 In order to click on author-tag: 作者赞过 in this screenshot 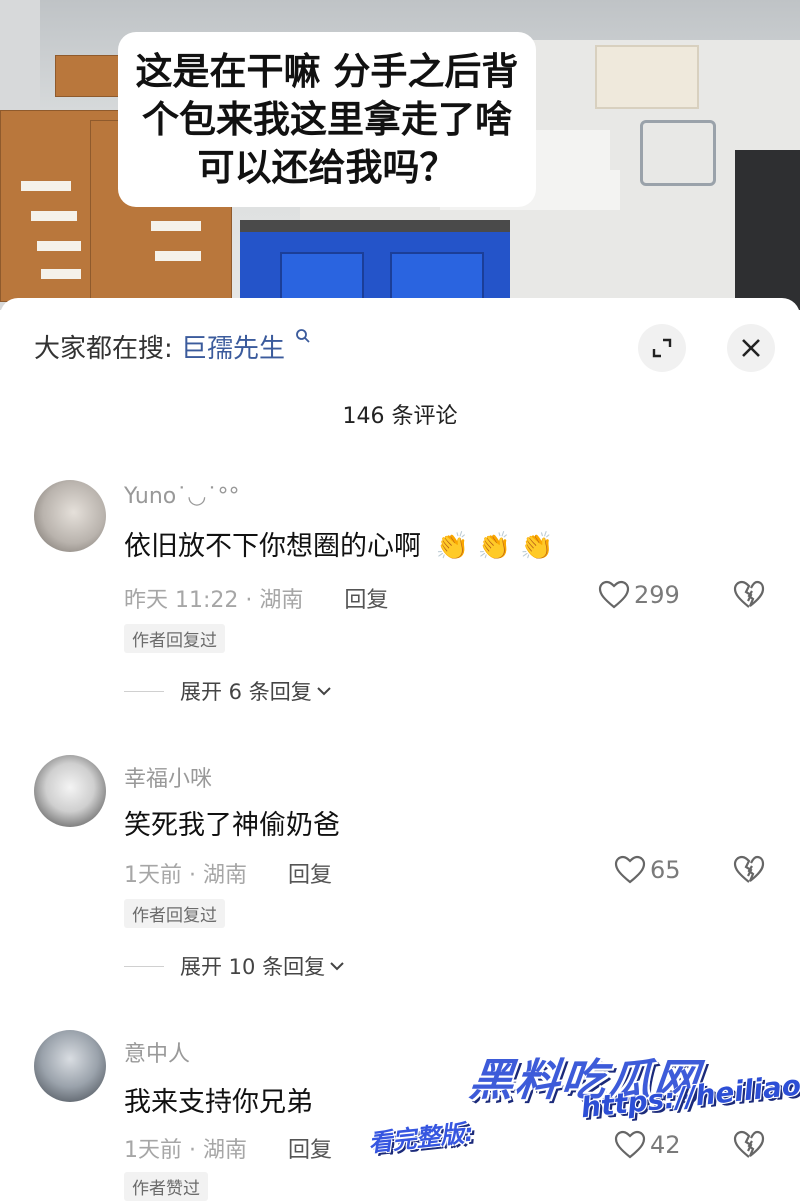, I will do `click(166, 1186)`.